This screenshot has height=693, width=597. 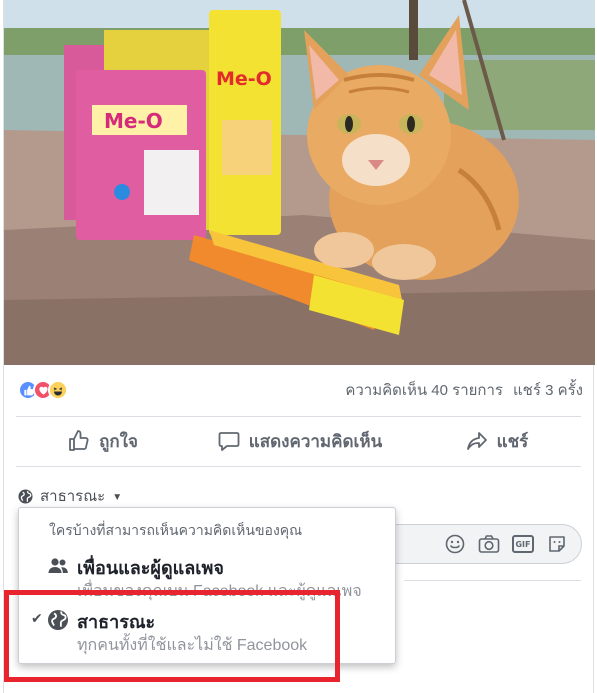 What do you see at coordinates (25, 496) in the screenshot?
I see `globe-icon` at bounding box center [25, 496].